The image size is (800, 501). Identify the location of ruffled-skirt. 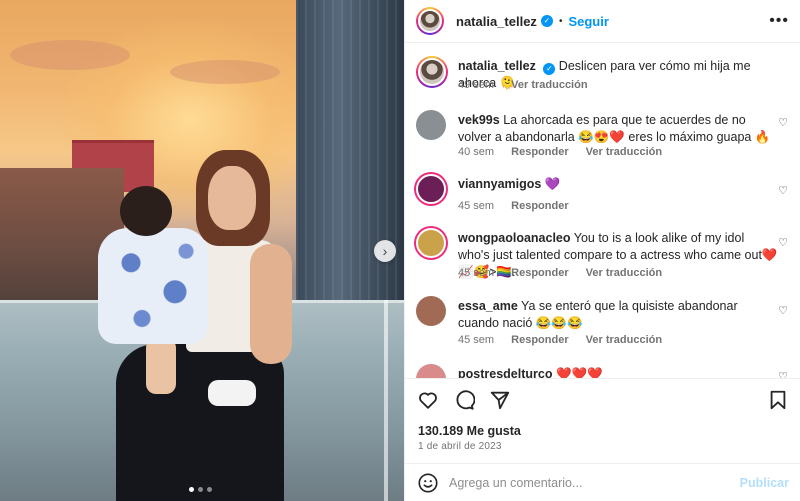
(200, 422).